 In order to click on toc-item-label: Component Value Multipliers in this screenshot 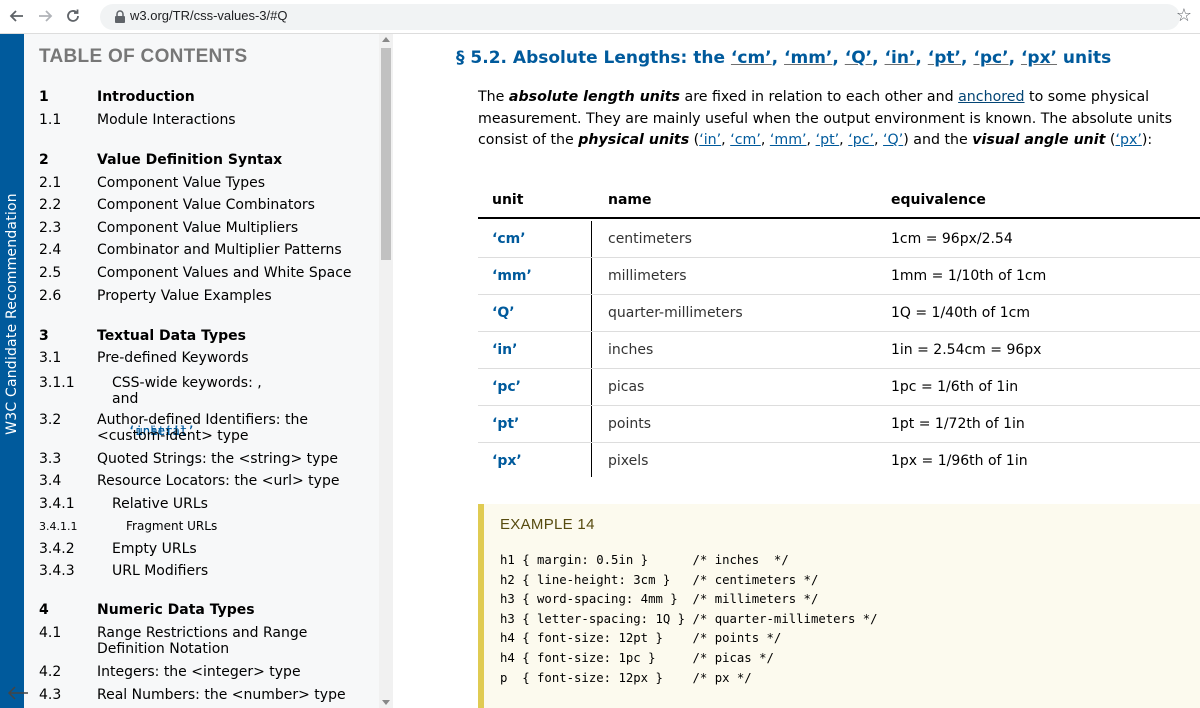, I will do `click(198, 228)`.